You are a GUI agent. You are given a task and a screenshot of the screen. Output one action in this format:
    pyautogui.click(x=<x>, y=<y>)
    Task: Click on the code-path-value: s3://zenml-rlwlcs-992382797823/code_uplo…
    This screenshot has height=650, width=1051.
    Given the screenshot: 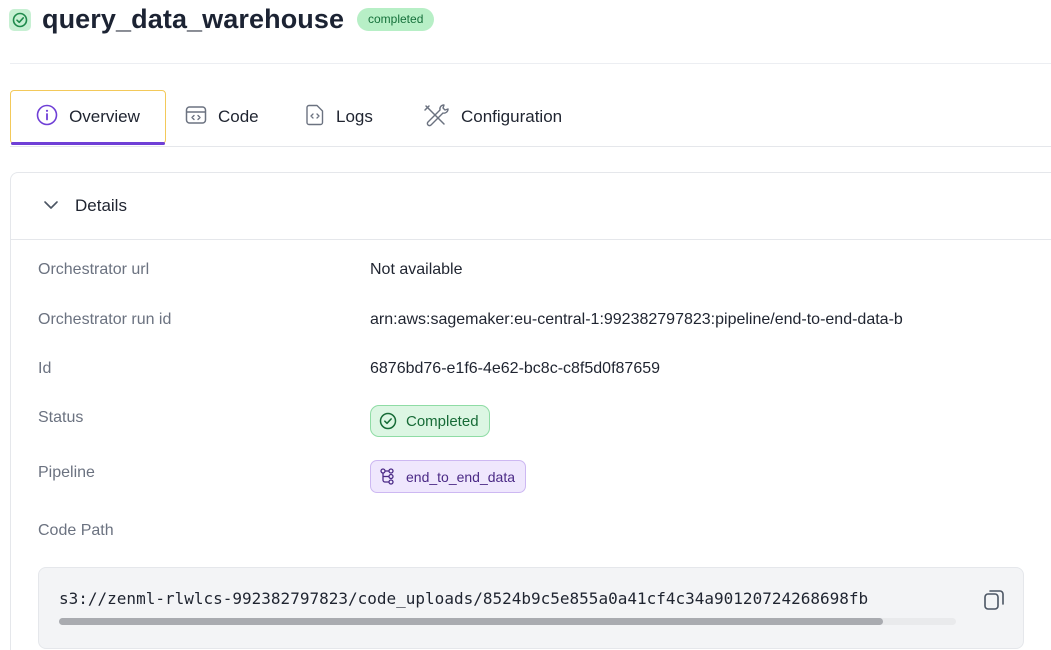 What is the action you would take?
    pyautogui.click(x=464, y=598)
    